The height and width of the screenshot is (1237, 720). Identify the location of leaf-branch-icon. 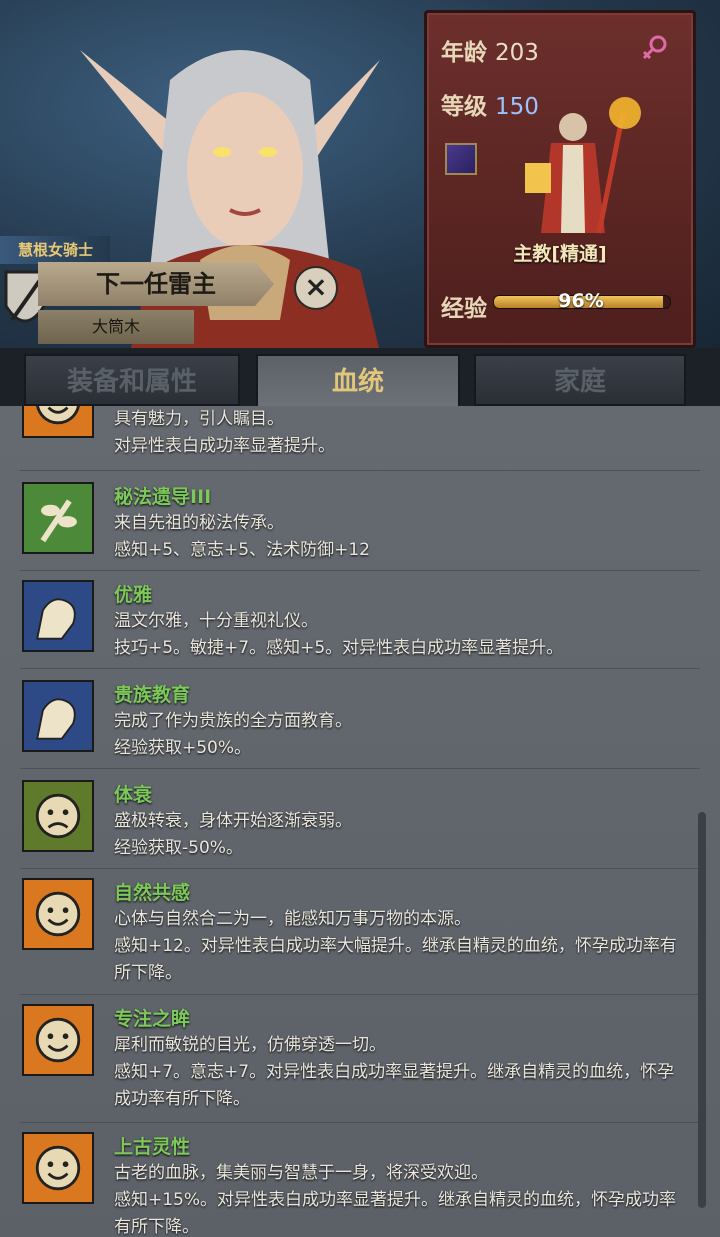
(58, 518).